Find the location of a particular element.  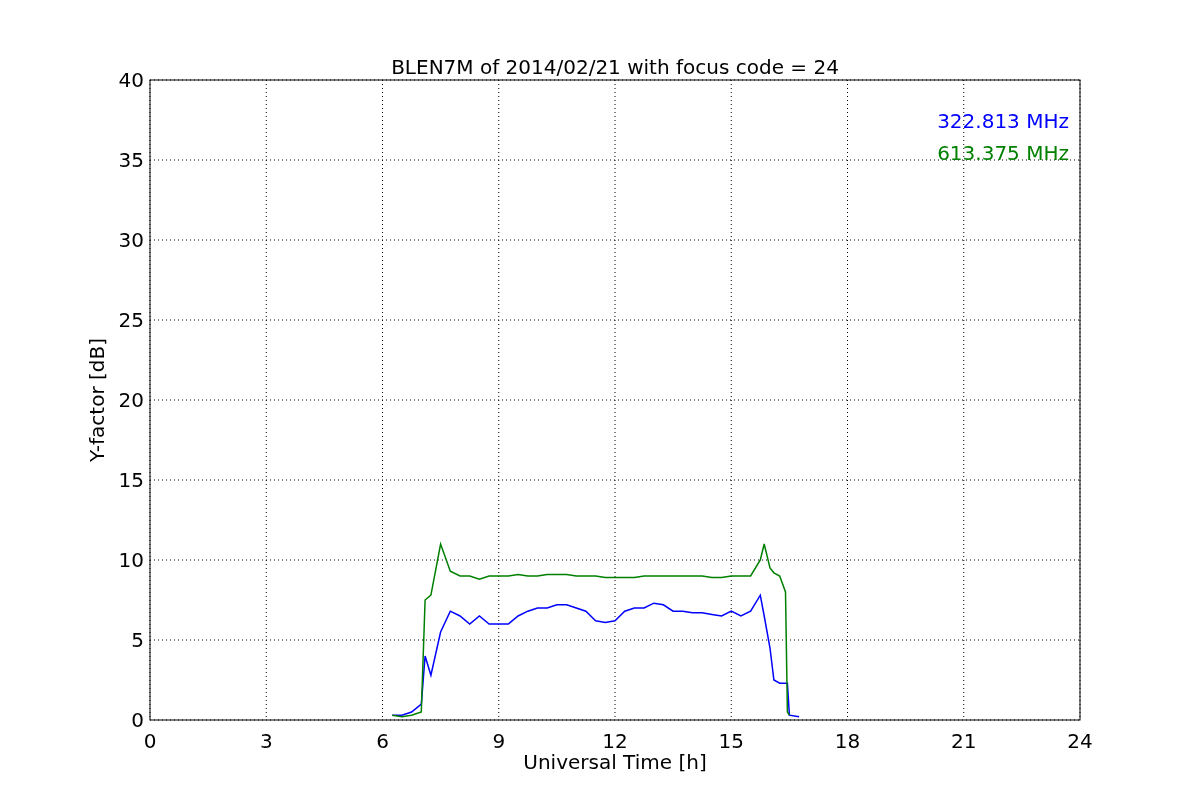

tick-label: 20 is located at coordinates (131, 400).